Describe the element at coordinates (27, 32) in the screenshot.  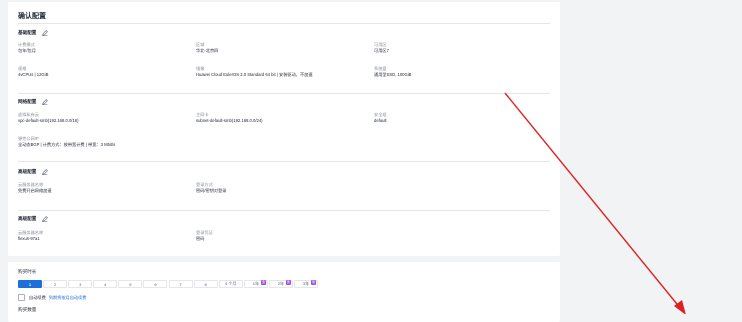
I see `section-title: 基础配置` at that location.